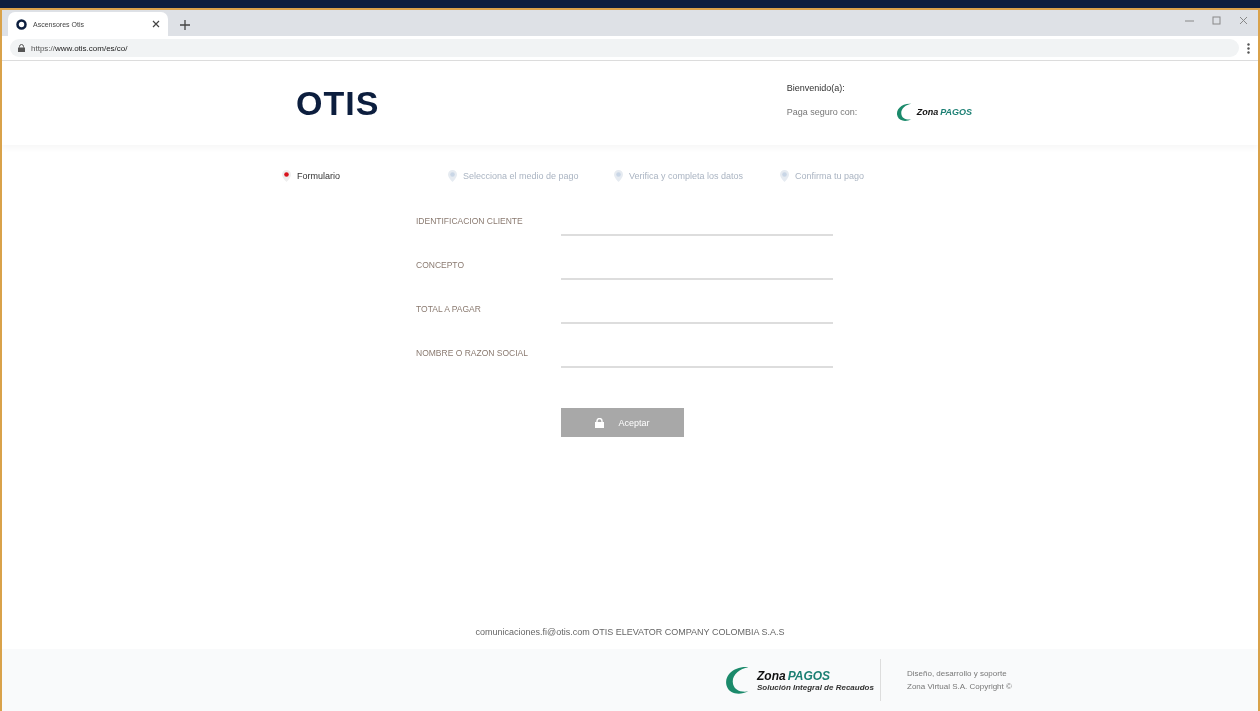 The height and width of the screenshot is (711, 1260). What do you see at coordinates (318, 176) in the screenshot?
I see `step-label: Formulario` at bounding box center [318, 176].